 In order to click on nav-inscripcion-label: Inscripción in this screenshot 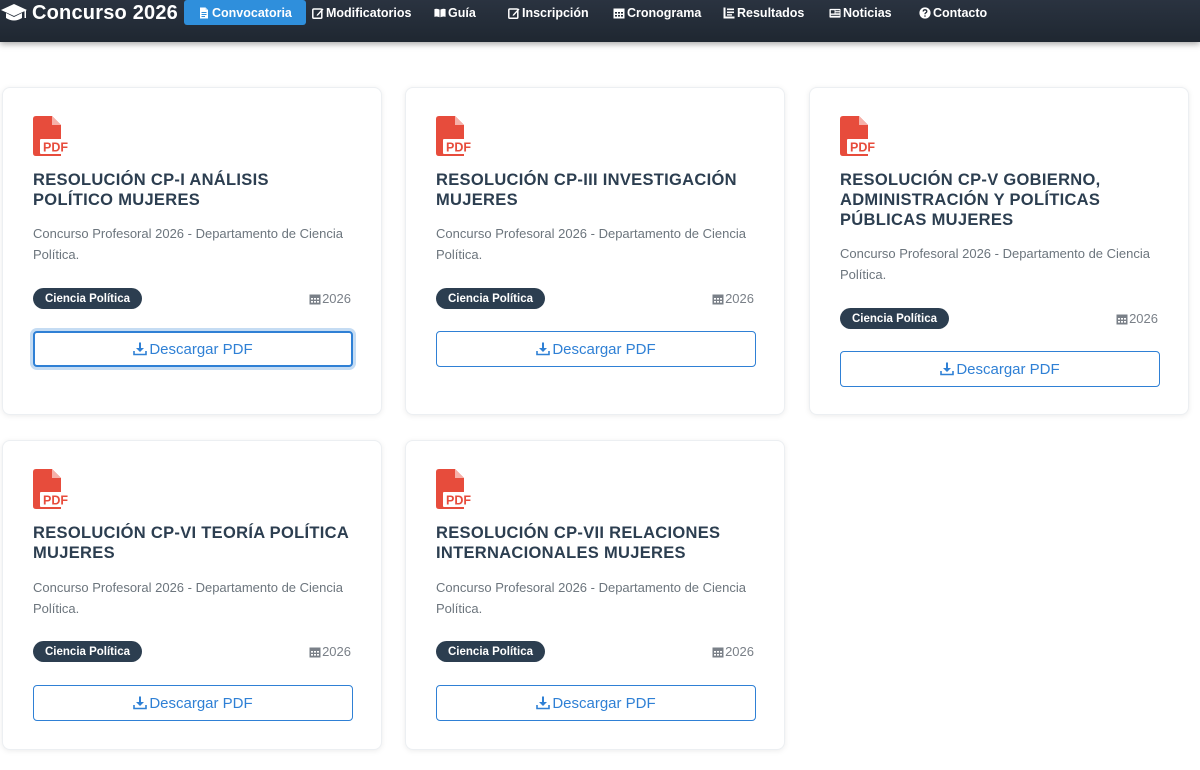, I will do `click(555, 12)`.